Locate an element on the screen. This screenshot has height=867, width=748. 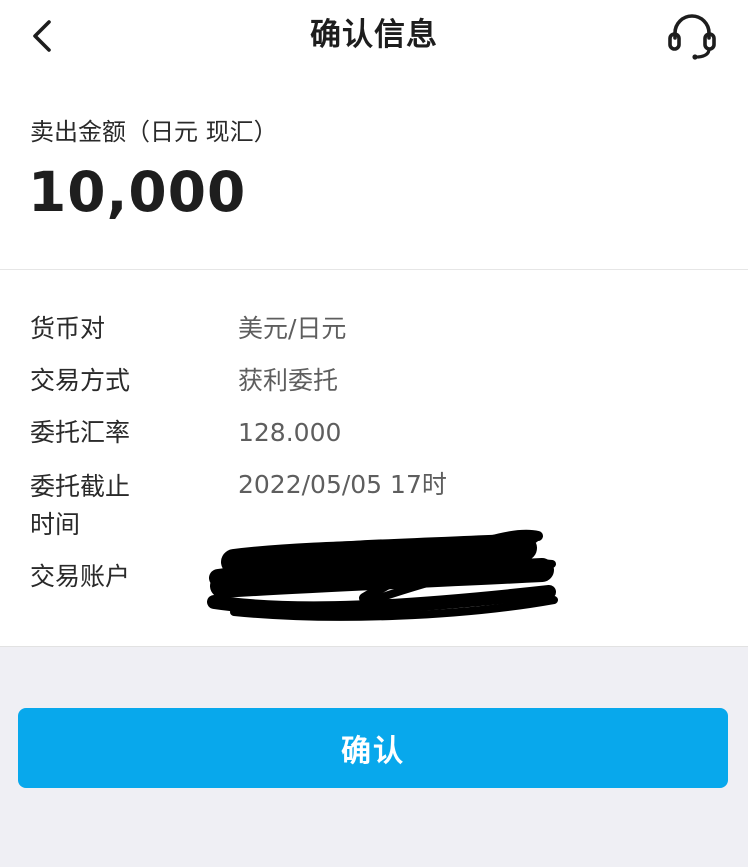
headset-icon is located at coordinates (692, 37).